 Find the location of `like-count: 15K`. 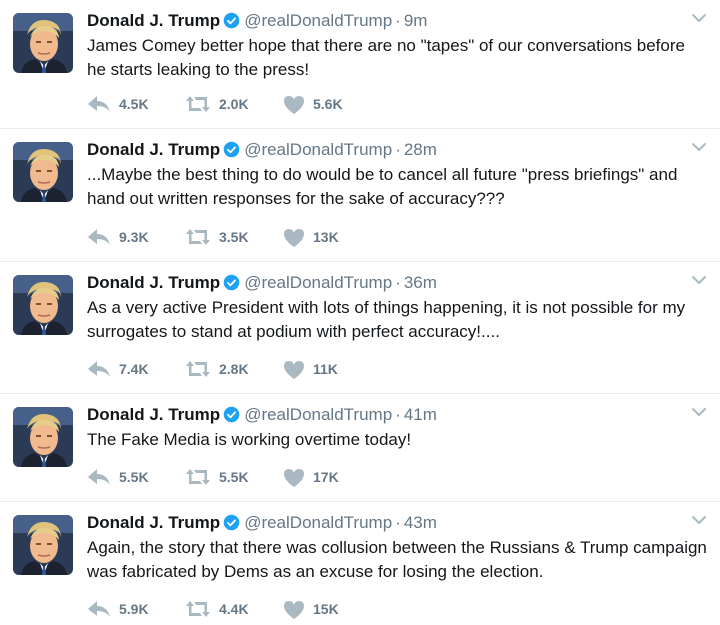

like-count: 15K is located at coordinates (326, 609).